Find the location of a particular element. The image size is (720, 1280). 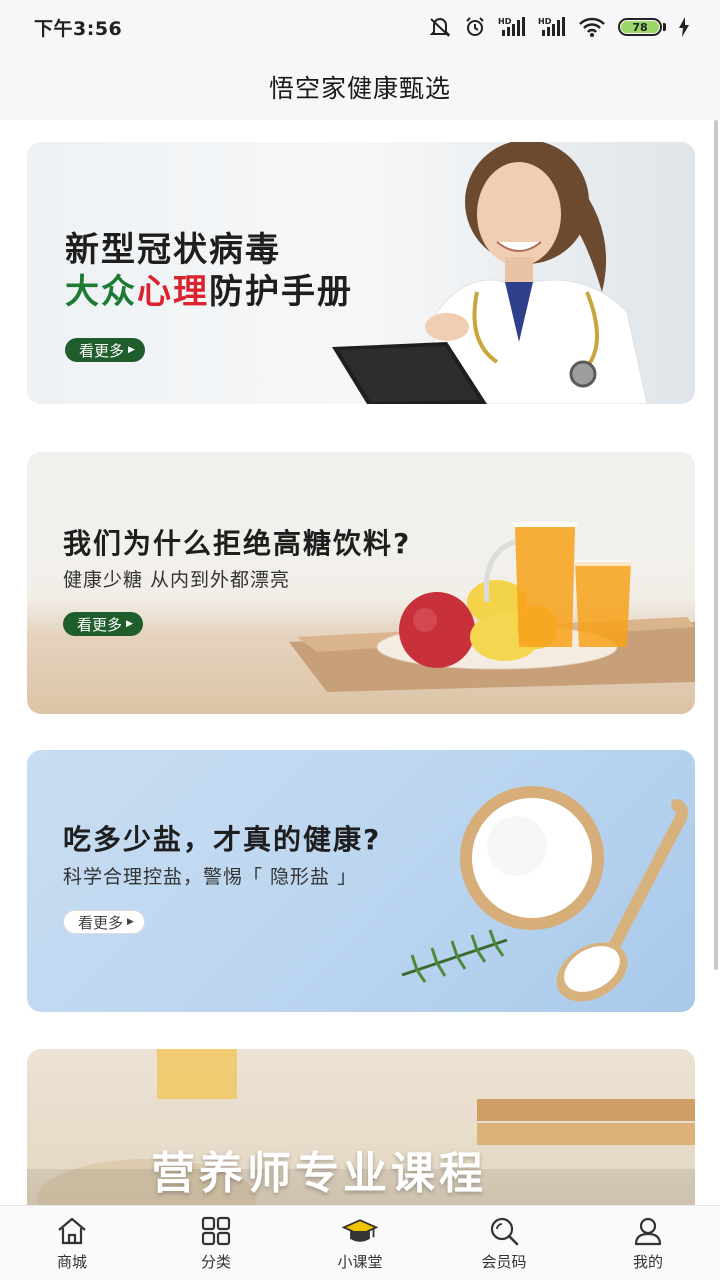

banner-1-more-button: 看更多 ▶ is located at coordinates (105, 350).